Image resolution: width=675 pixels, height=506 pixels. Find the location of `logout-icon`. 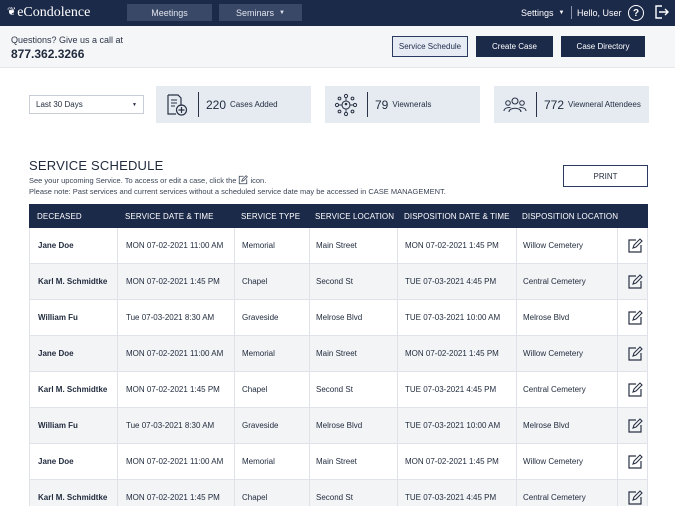

logout-icon is located at coordinates (661, 12).